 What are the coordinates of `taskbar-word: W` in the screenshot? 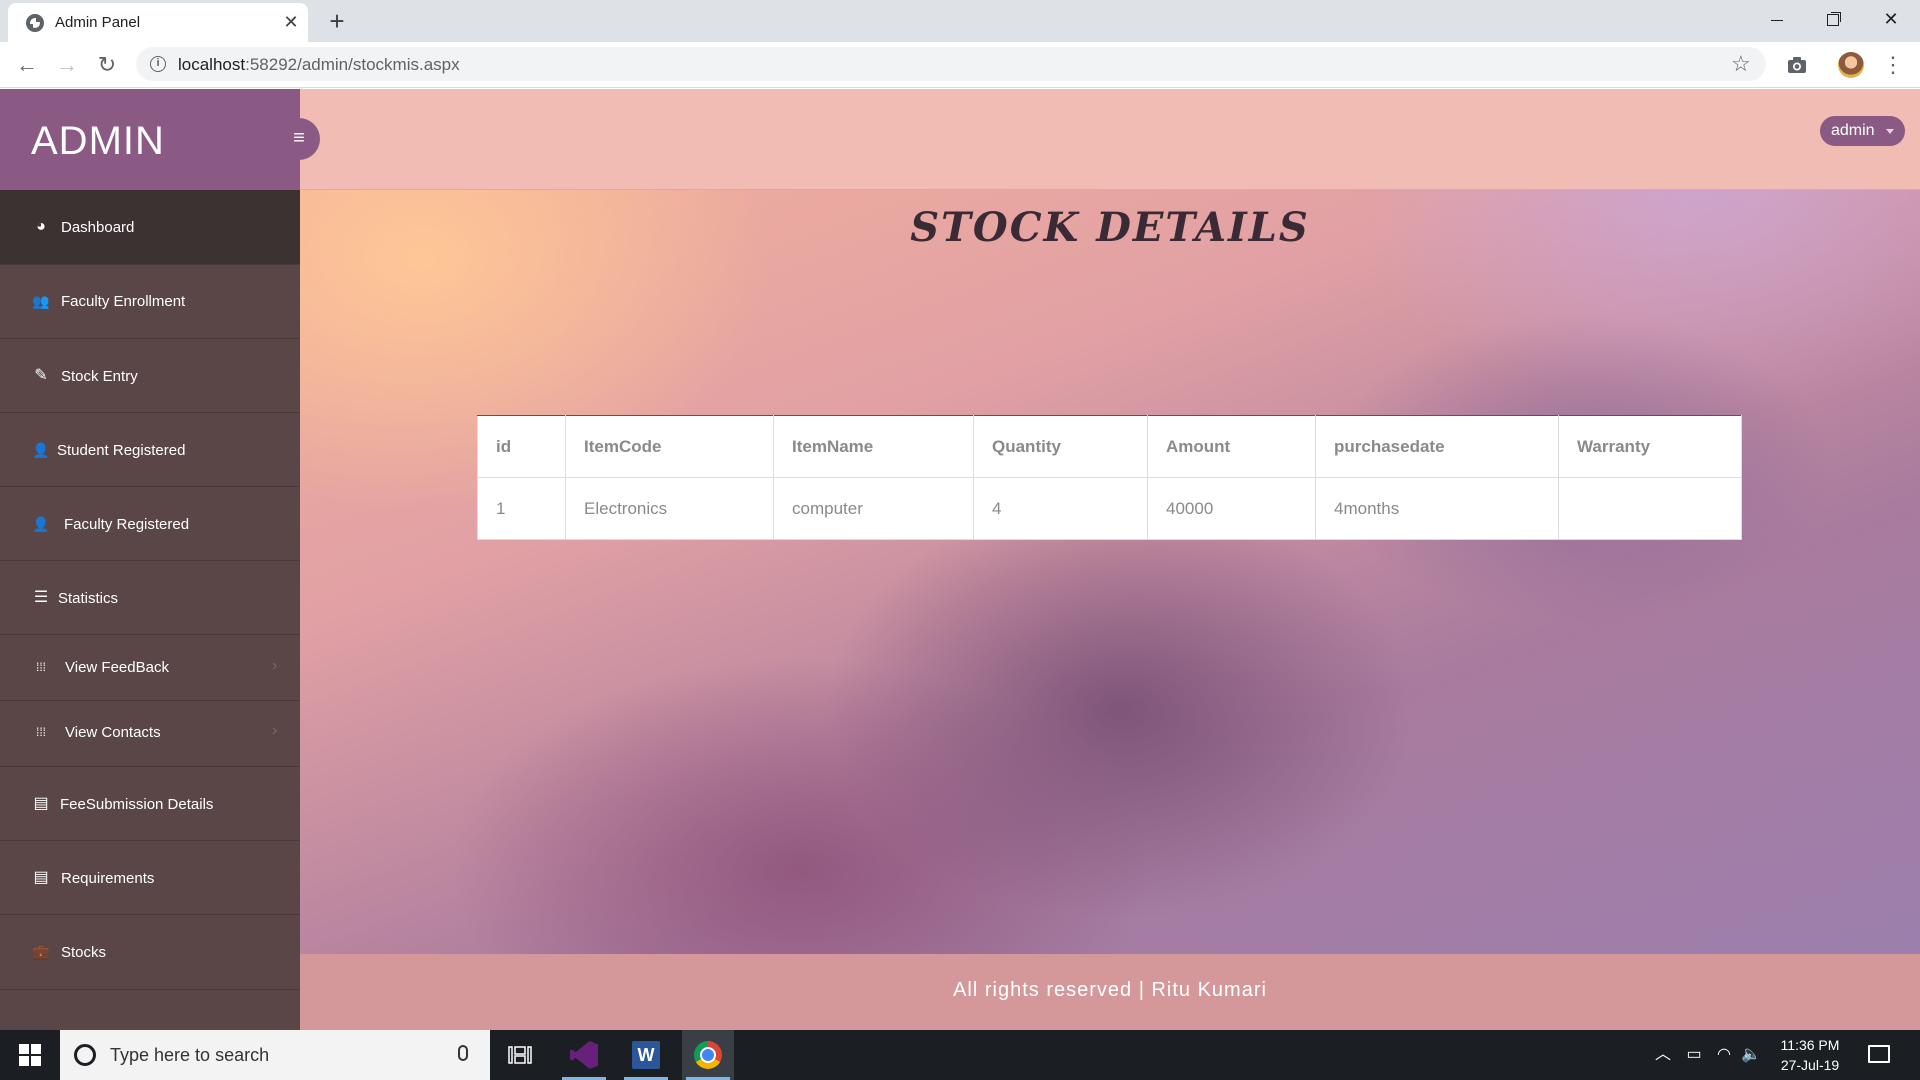 It's located at (646, 1055).